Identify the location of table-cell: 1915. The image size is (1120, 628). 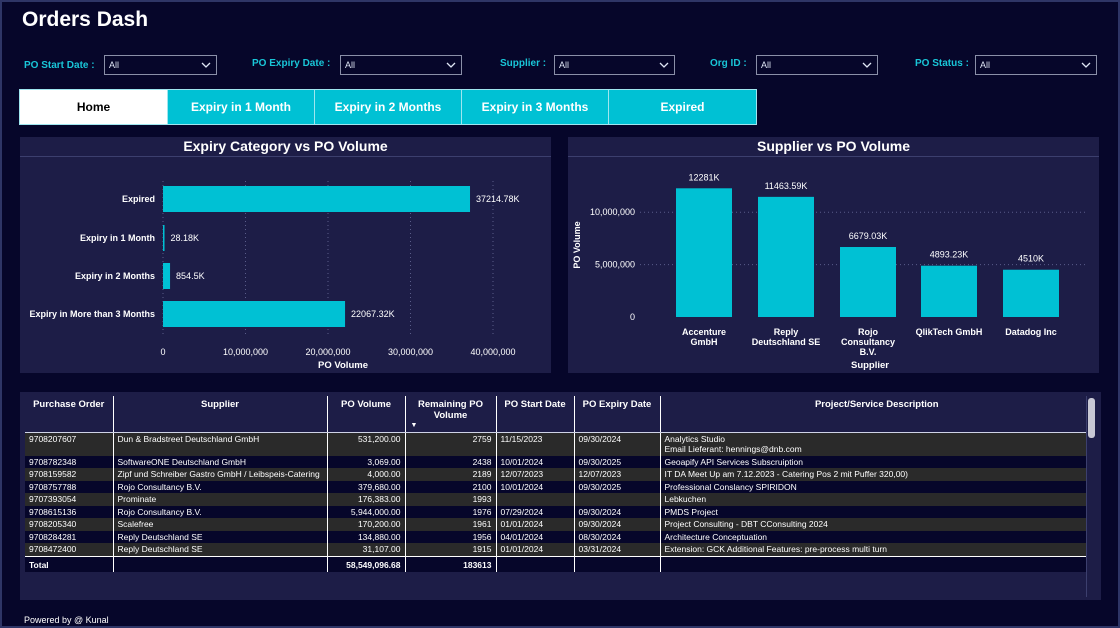
(451, 549).